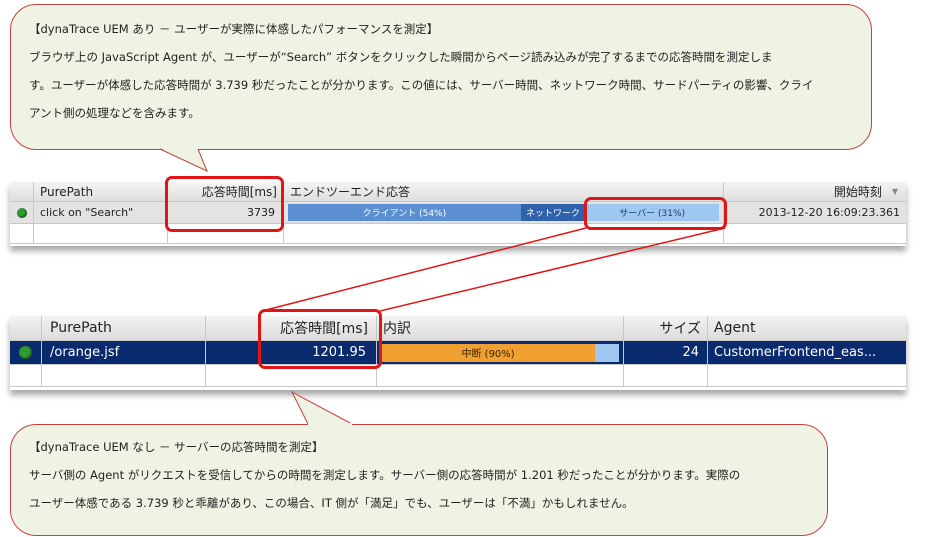  What do you see at coordinates (330, 425) in the screenshot?
I see `callout-bottom-tail-cover` at bounding box center [330, 425].